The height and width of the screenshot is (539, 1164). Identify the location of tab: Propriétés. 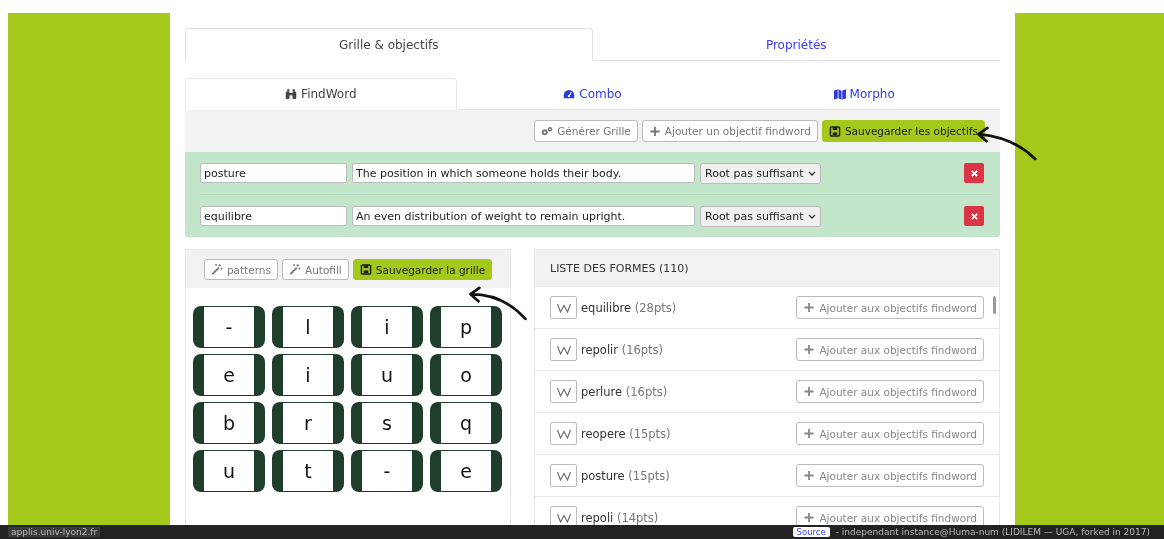
(796, 44).